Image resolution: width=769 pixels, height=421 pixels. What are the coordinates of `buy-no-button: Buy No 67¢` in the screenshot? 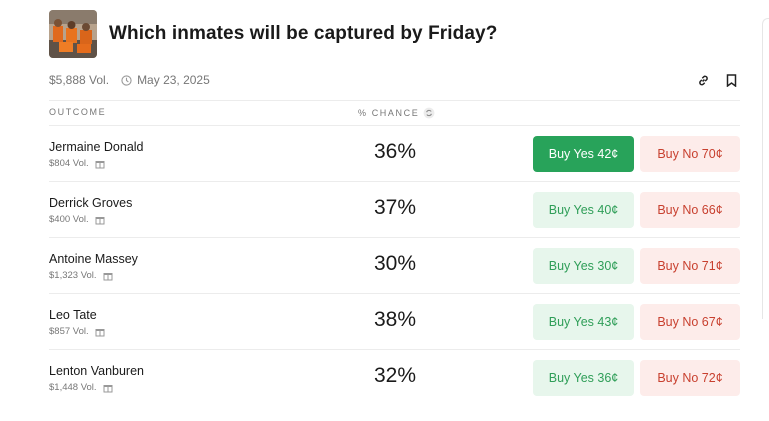 It's located at (690, 322).